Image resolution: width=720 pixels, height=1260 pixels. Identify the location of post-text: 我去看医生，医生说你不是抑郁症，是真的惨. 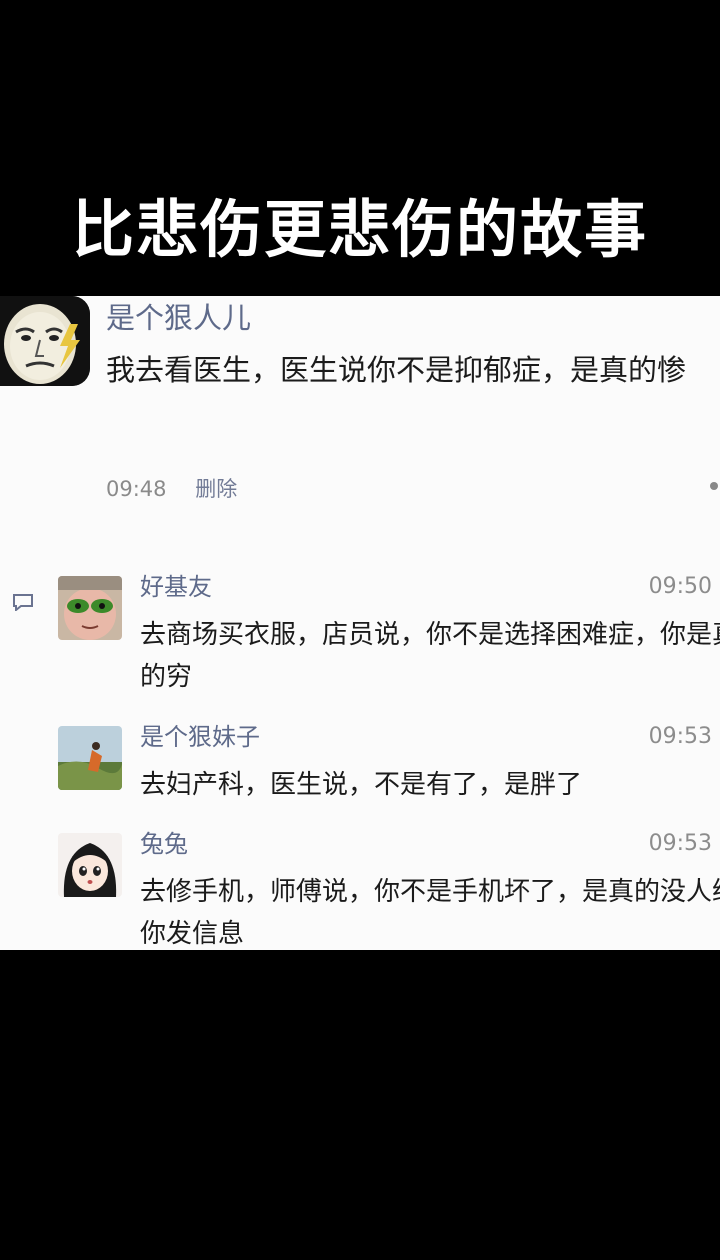
(396, 370).